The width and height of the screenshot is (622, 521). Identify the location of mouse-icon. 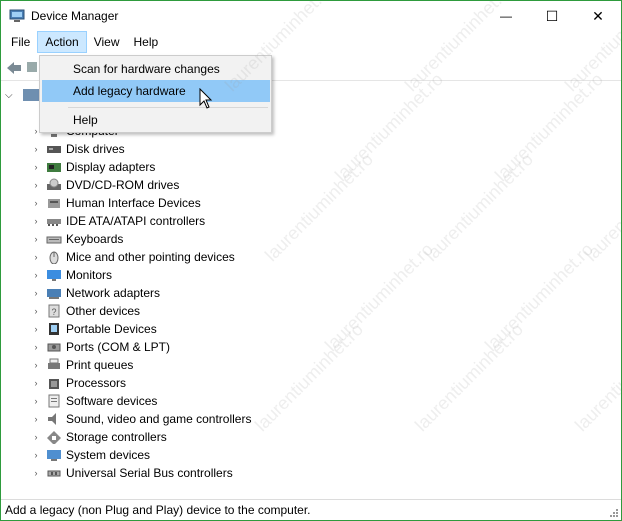
(54, 257).